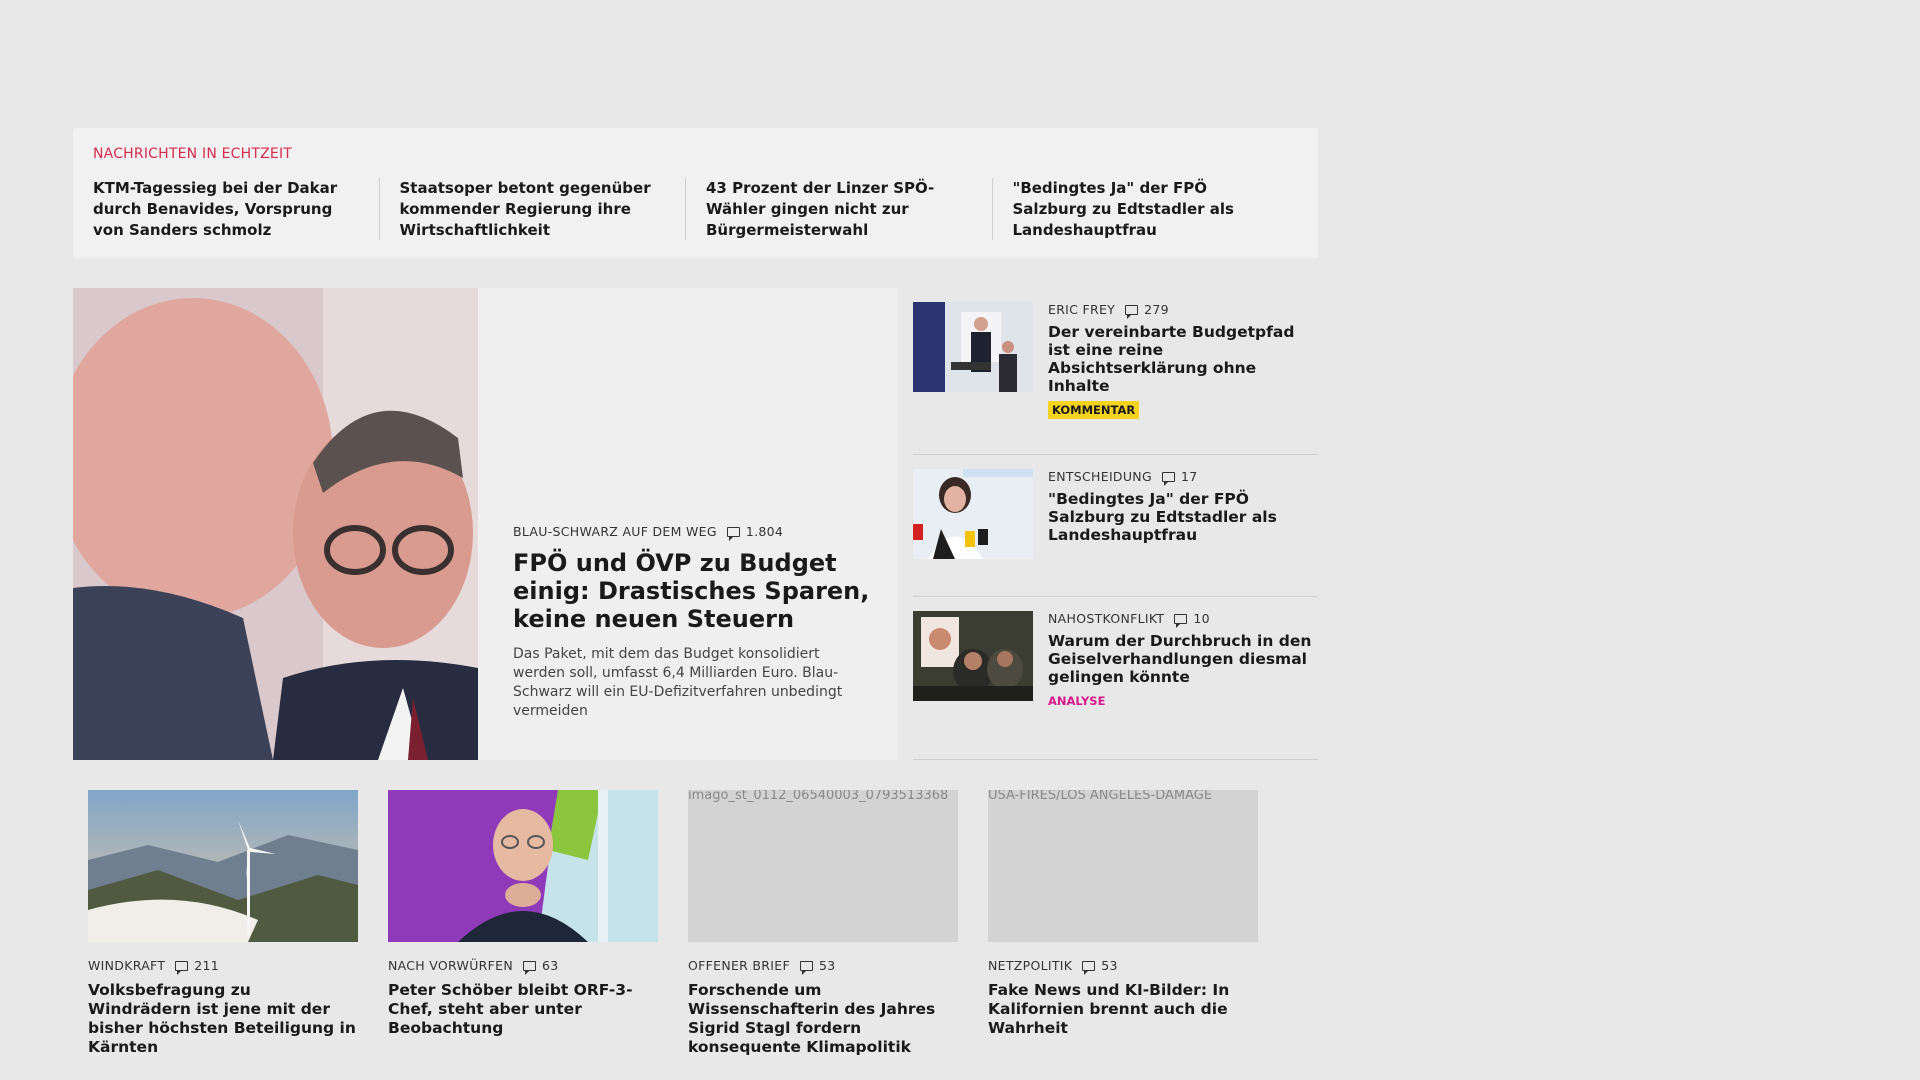 The height and width of the screenshot is (1080, 1920). Describe the element at coordinates (1100, 476) in the screenshot. I see `kicker-label: ENTSCHEIDUNG` at that location.